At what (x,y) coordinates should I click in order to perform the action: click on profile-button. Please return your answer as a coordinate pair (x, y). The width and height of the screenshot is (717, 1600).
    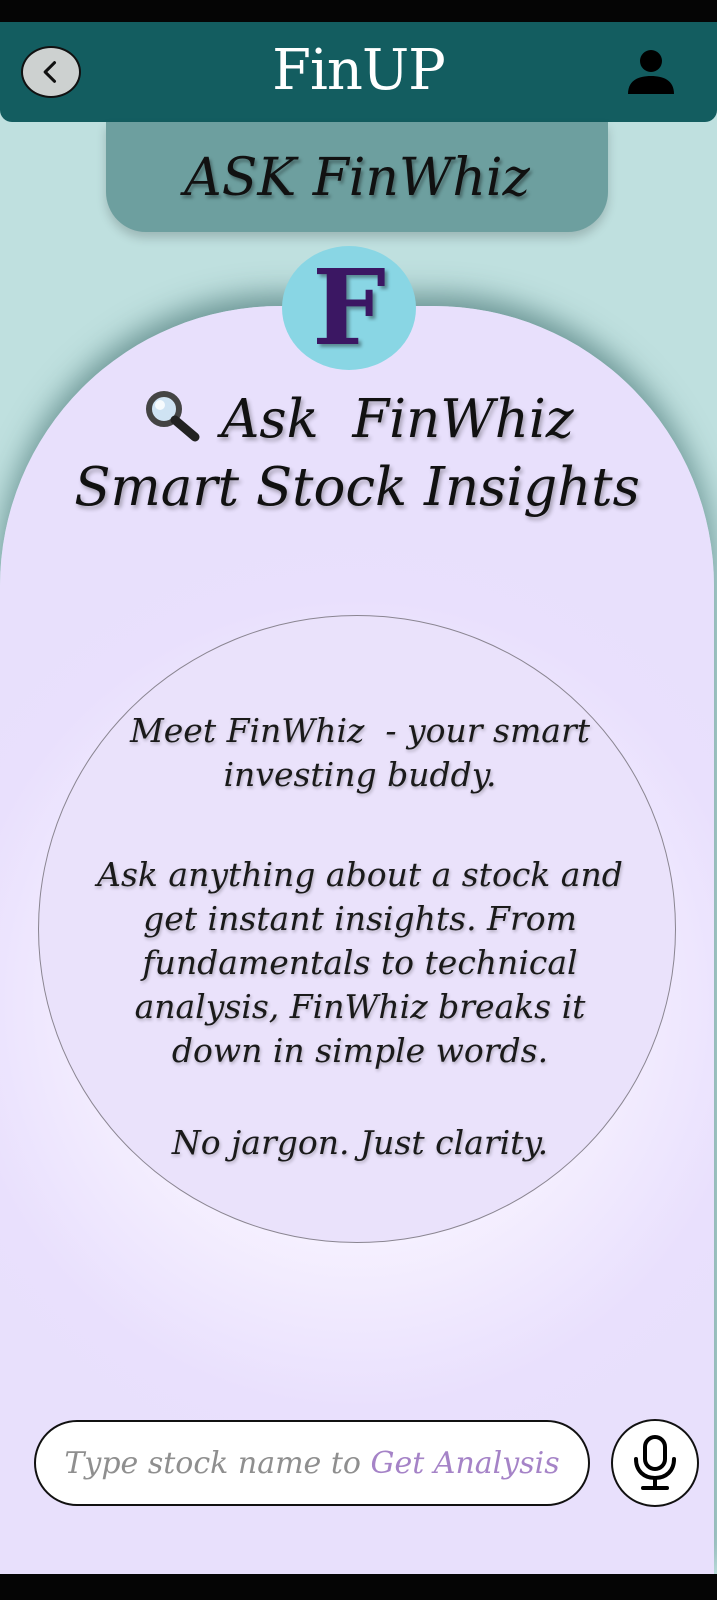
    Looking at the image, I should click on (651, 72).